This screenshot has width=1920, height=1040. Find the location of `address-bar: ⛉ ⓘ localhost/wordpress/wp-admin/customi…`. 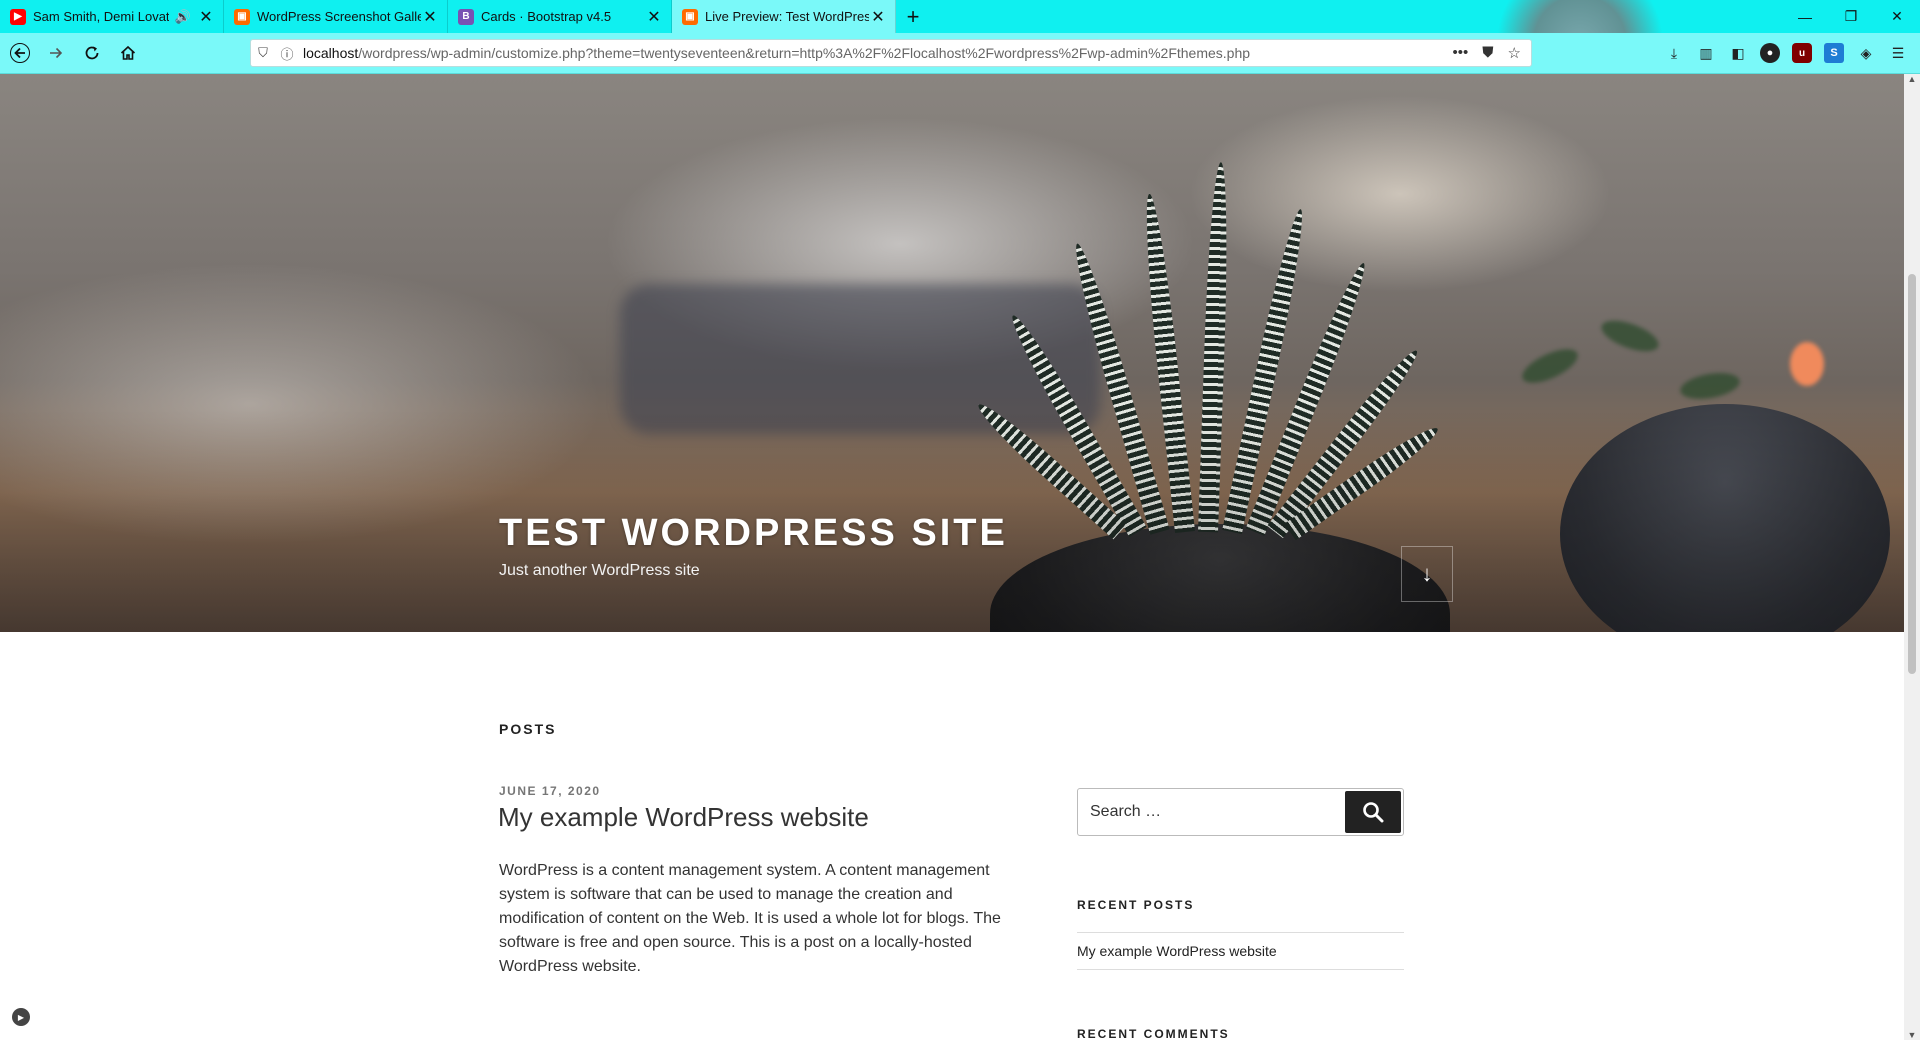

address-bar: ⛉ ⓘ localhost/wordpress/wp-admin/customi… is located at coordinates (891, 53).